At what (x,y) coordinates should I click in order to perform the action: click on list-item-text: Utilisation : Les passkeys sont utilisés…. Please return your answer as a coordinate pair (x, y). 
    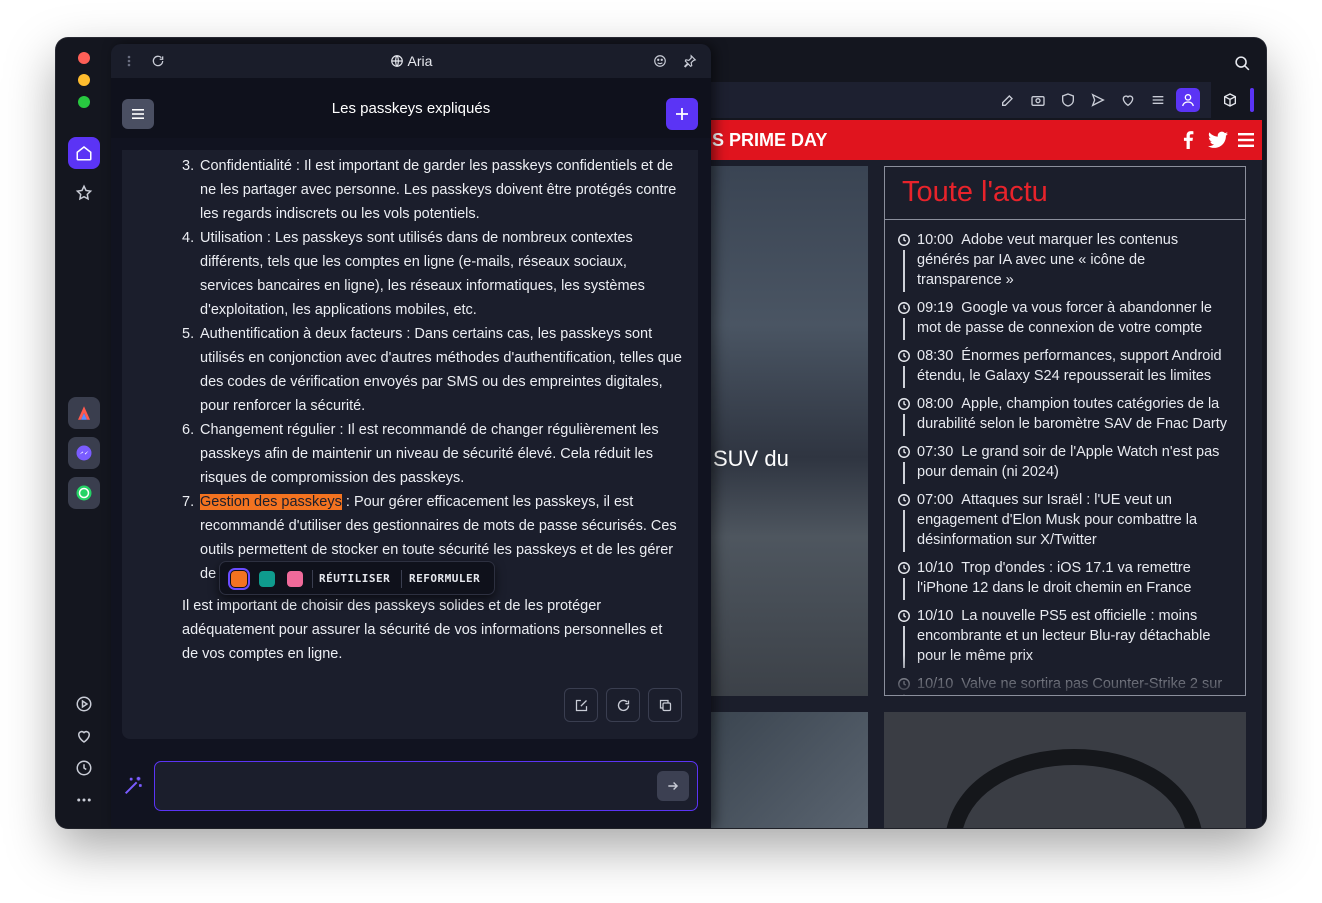
    Looking at the image, I should click on (422, 274).